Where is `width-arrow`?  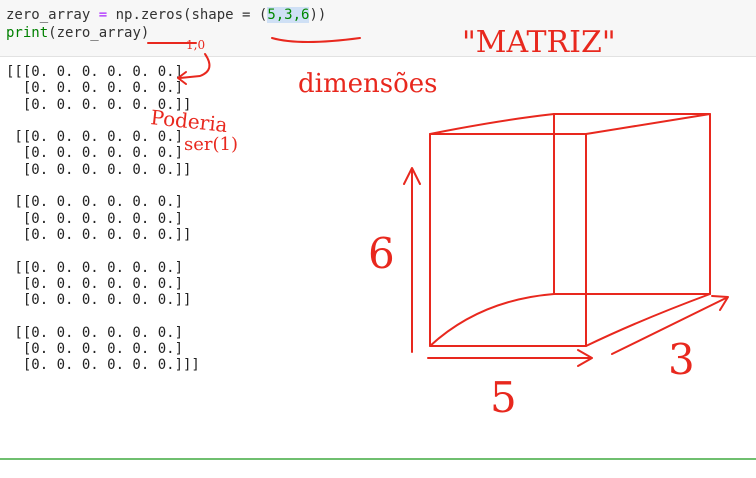 width-arrow is located at coordinates (510, 358).